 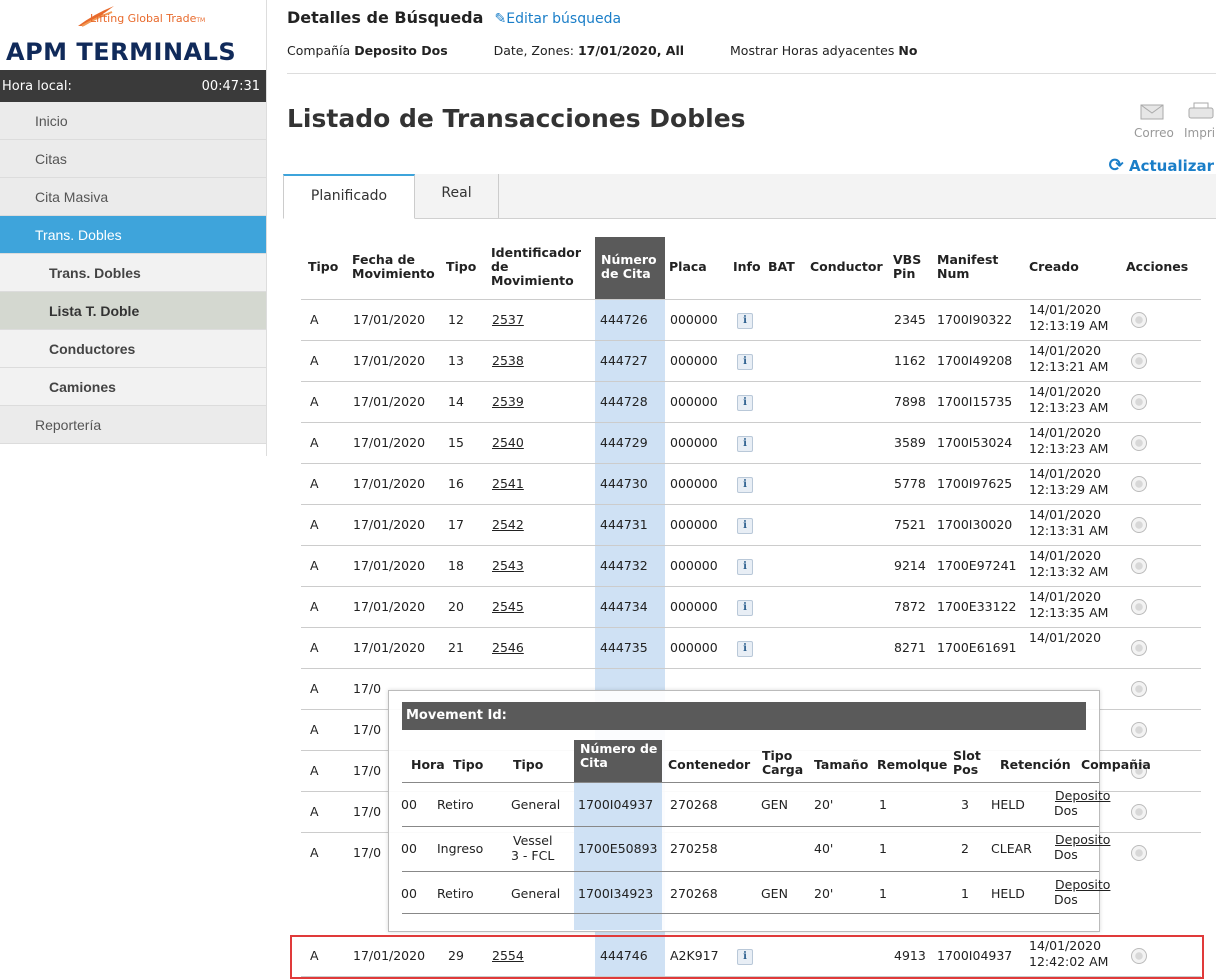 I want to click on cell-identificador-link: 2543, so click(x=508, y=565).